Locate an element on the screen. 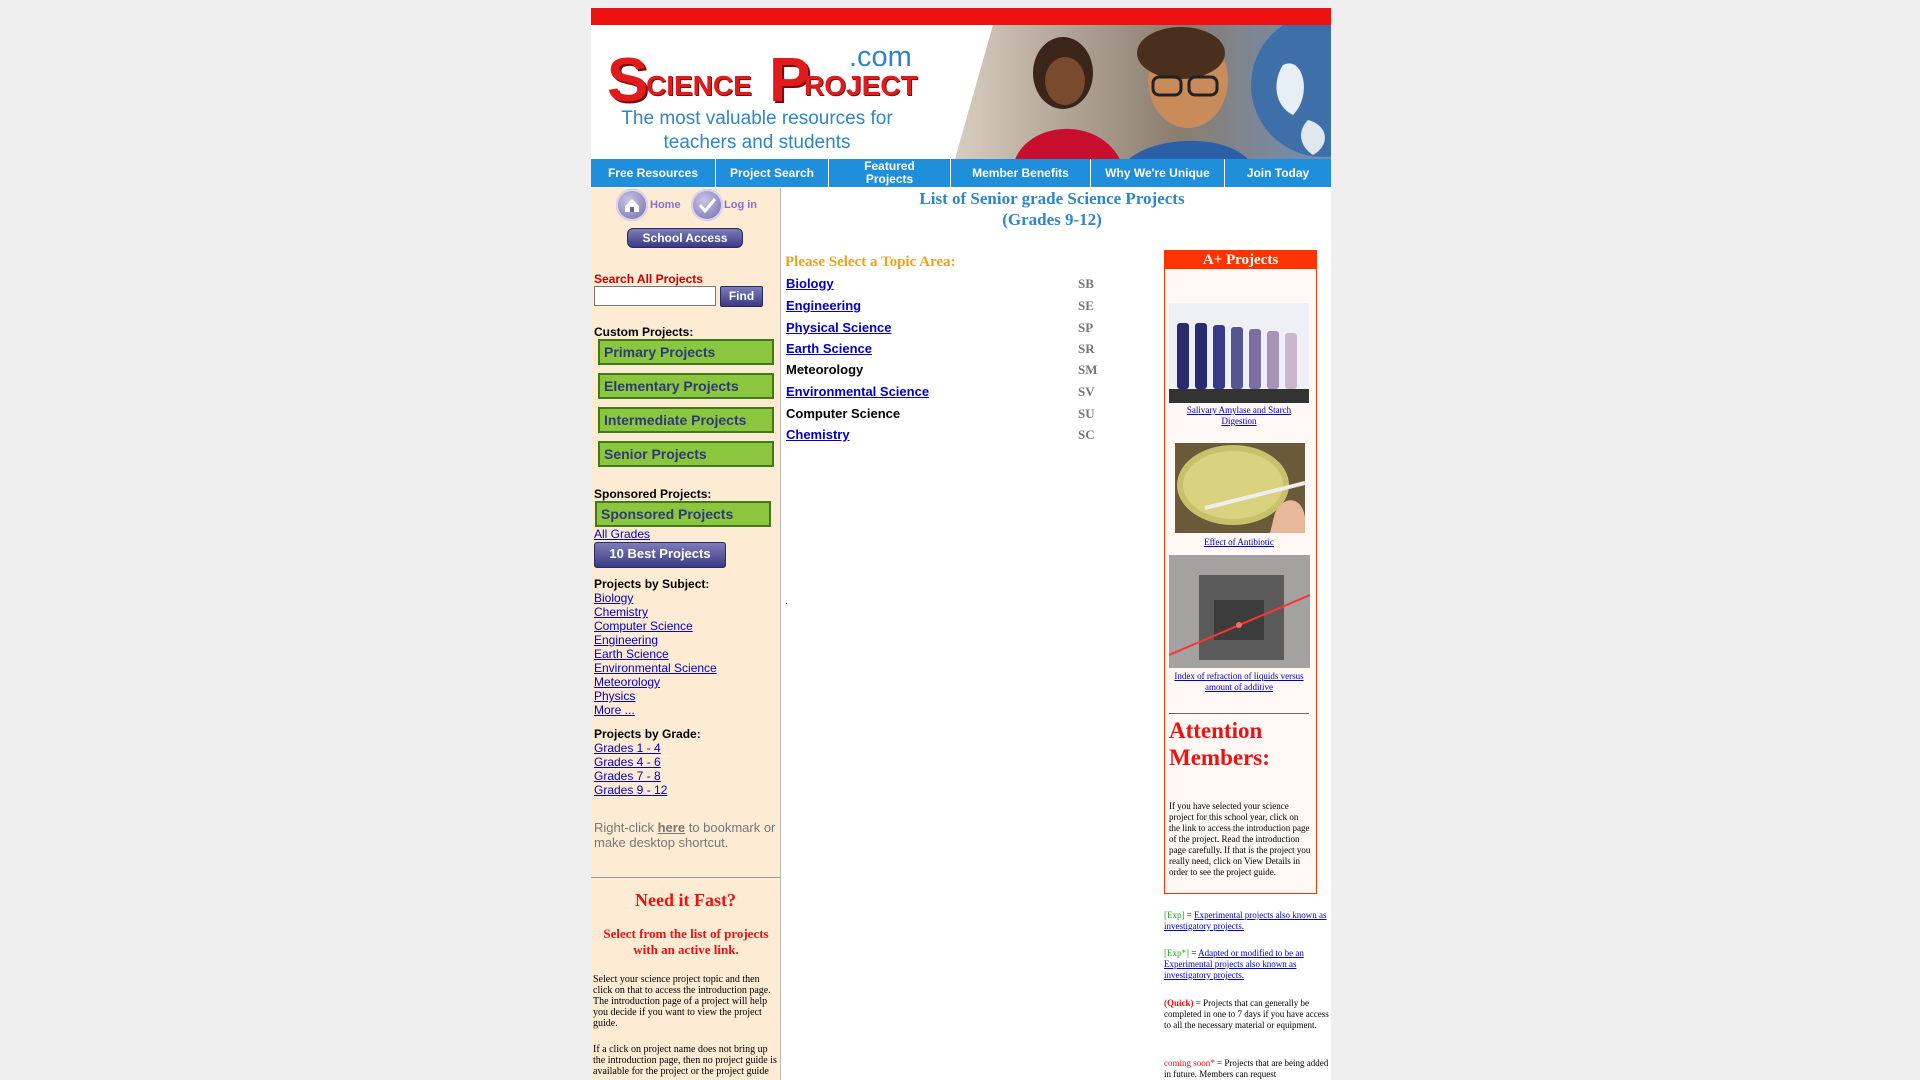  subject-link-engineering: Engineering is located at coordinates (626, 640).